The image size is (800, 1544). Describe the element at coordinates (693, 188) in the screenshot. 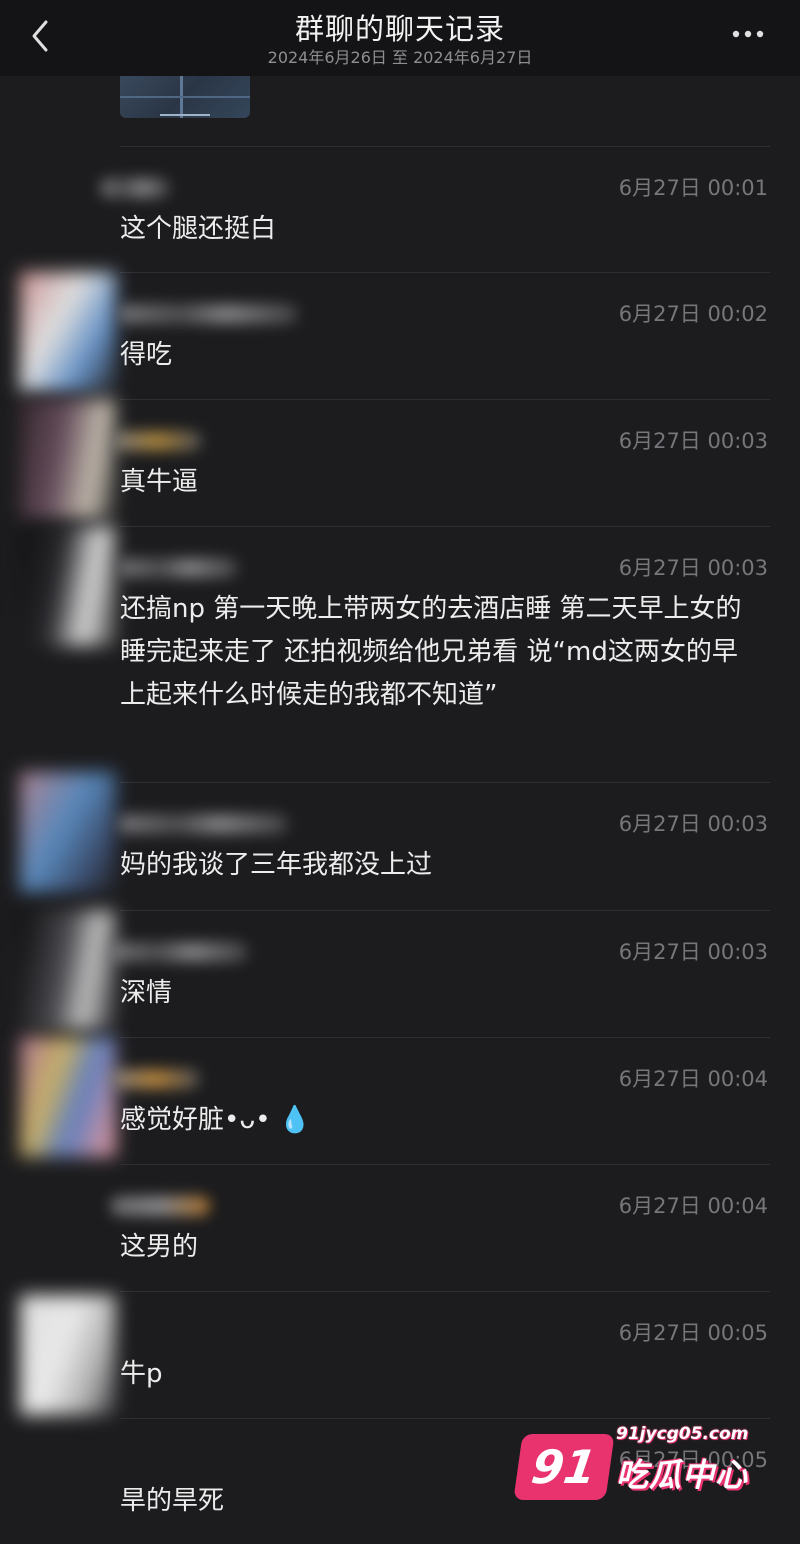

I see `message-time: 6月27日 00:01` at that location.